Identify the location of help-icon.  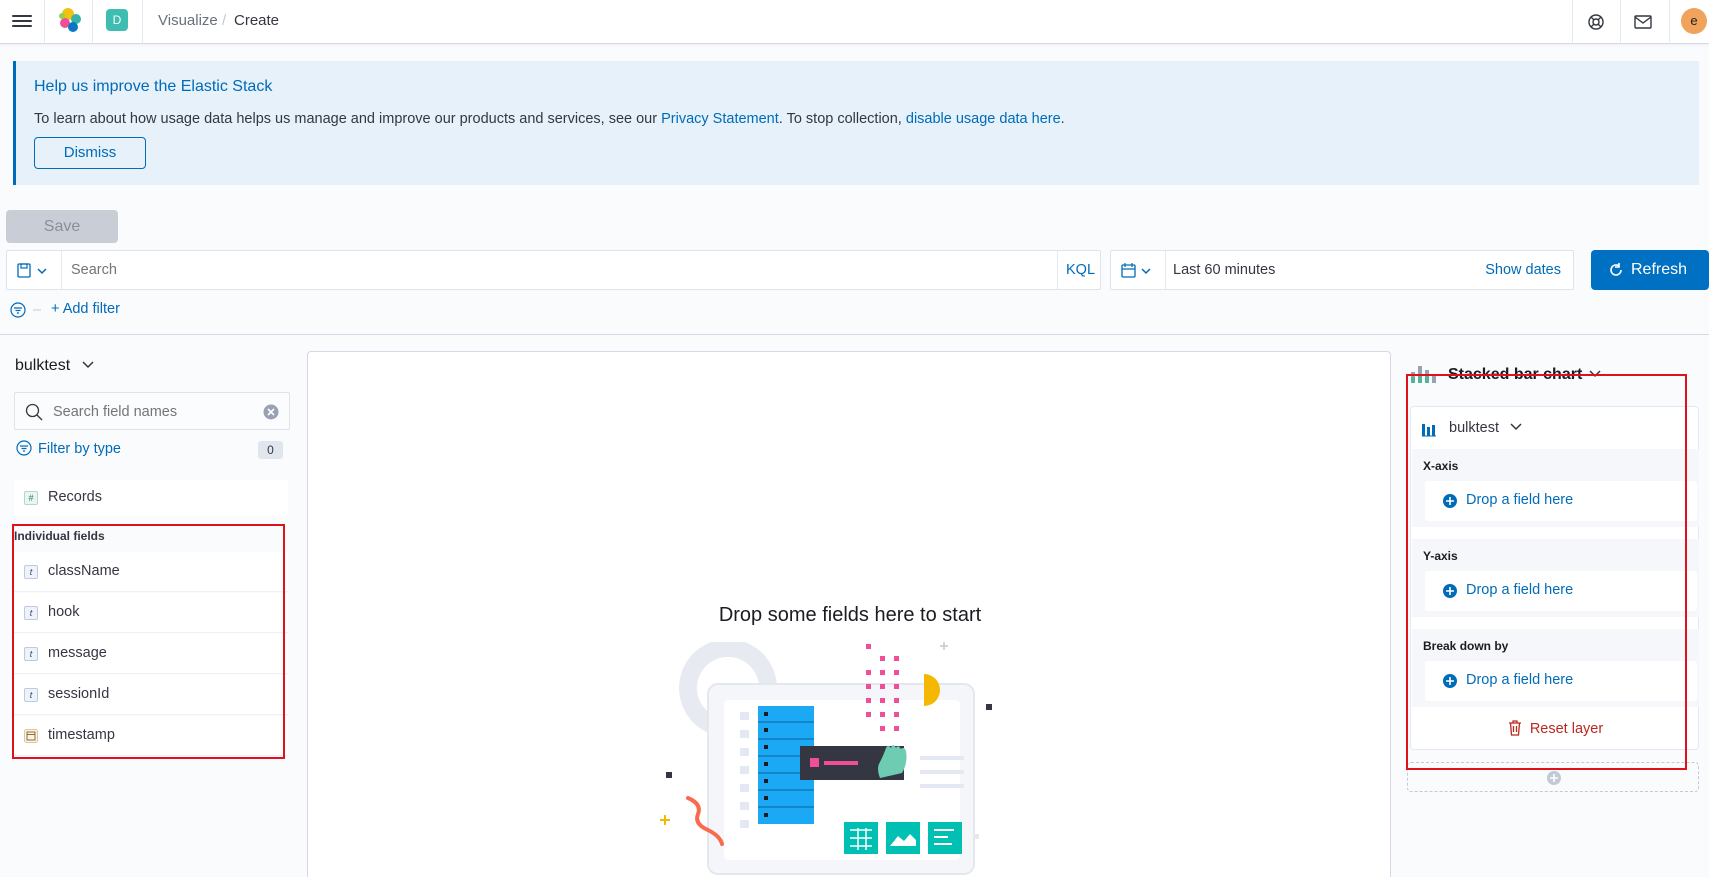
(1596, 22).